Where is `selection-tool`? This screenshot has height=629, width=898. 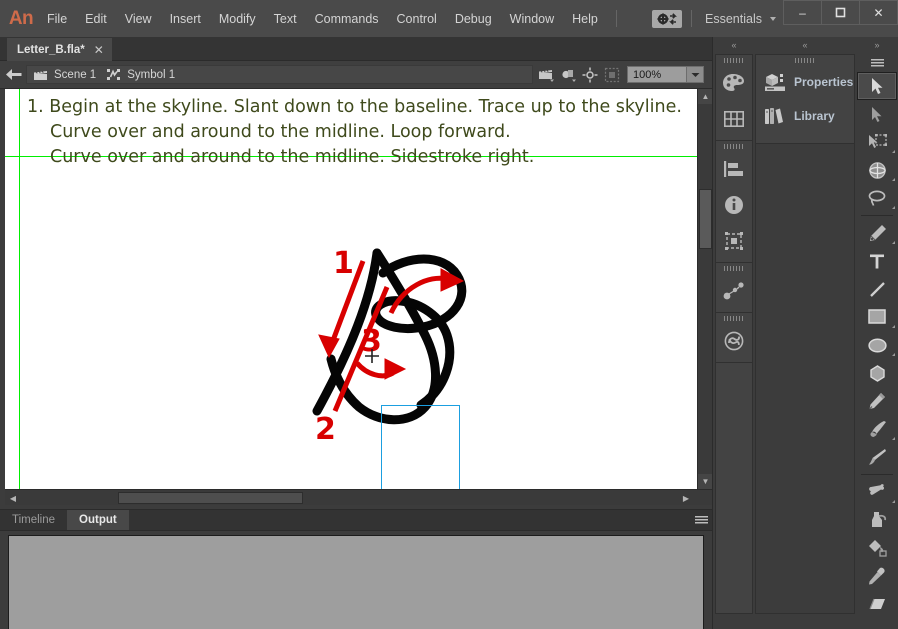
selection-tool is located at coordinates (877, 86).